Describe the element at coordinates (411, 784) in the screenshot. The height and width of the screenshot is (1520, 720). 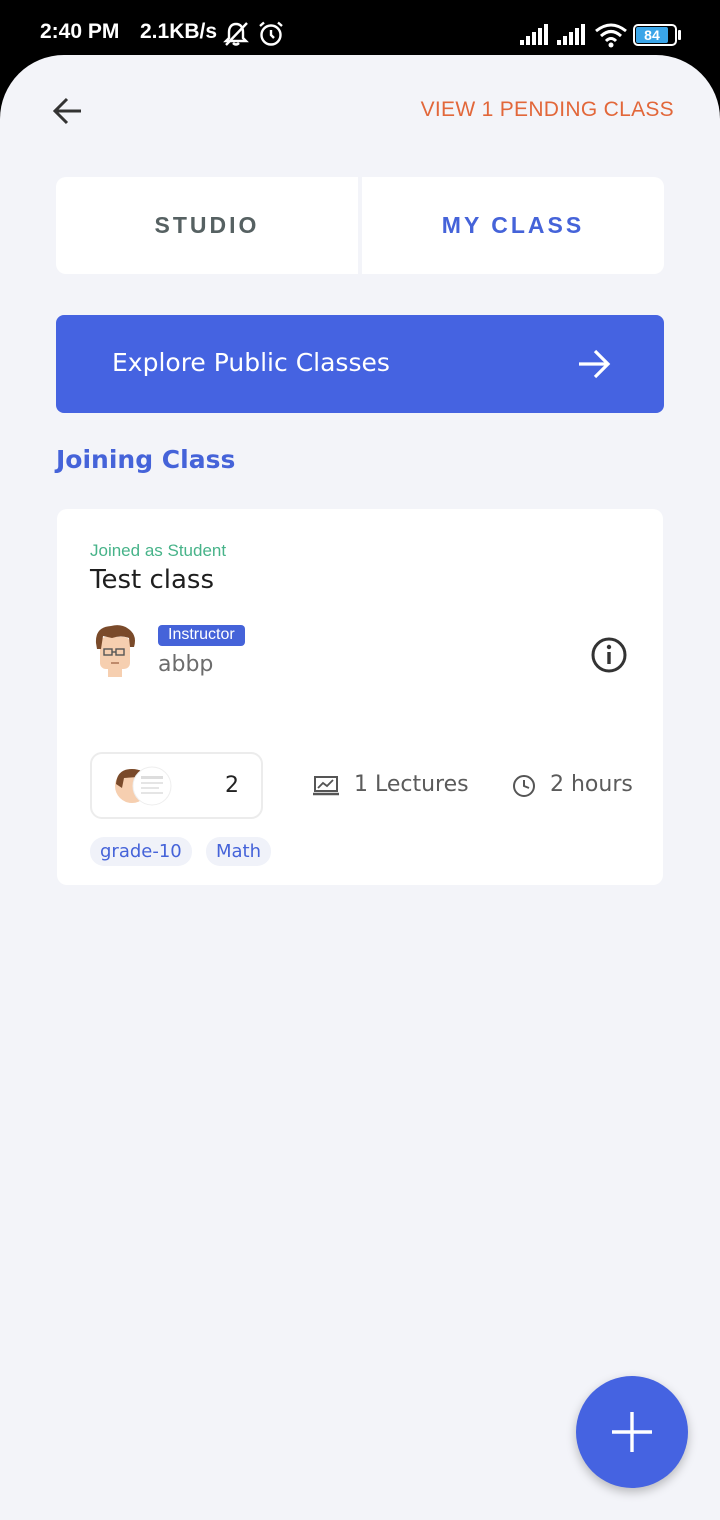
I see `lectures-count: 1 Lectures` at that location.